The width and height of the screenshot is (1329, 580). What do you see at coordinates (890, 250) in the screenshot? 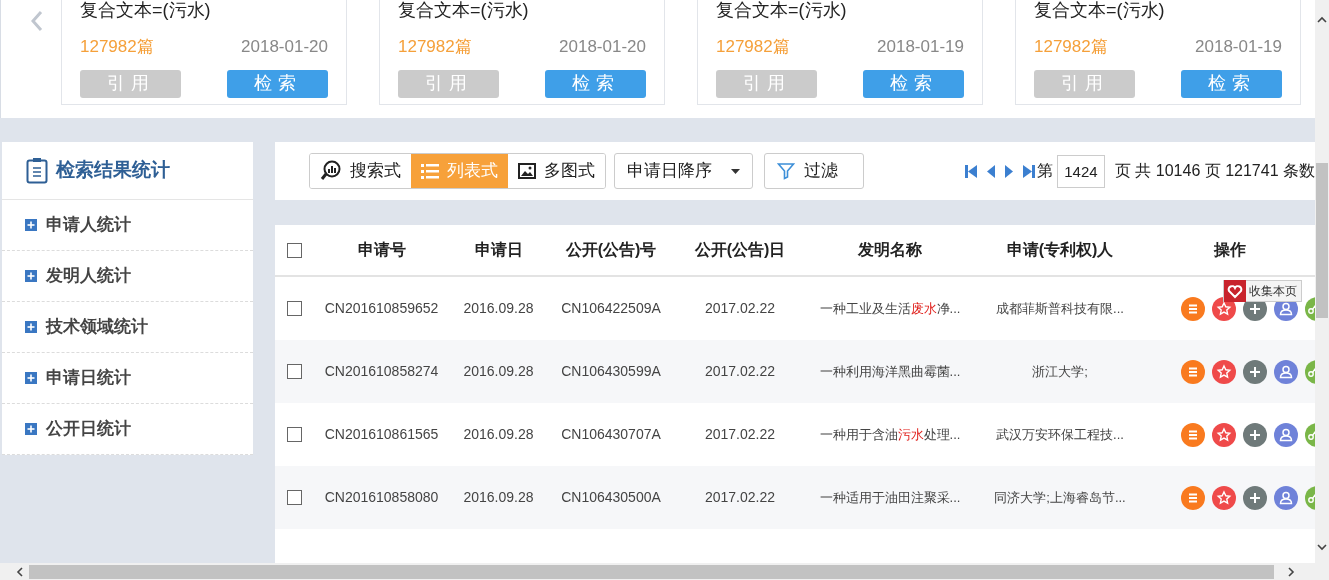
I see `column-header: 发明名称` at bounding box center [890, 250].